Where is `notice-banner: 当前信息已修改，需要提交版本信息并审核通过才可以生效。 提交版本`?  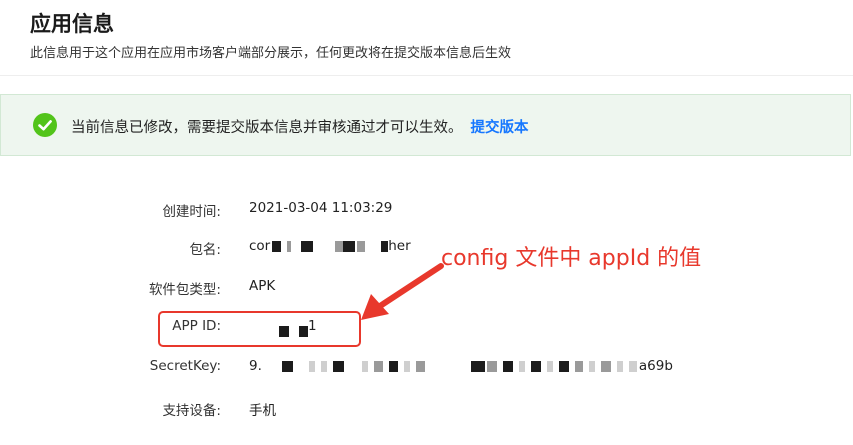 notice-banner: 当前信息已修改，需要提交版本信息并审核通过才可以生效。 提交版本 is located at coordinates (425, 125).